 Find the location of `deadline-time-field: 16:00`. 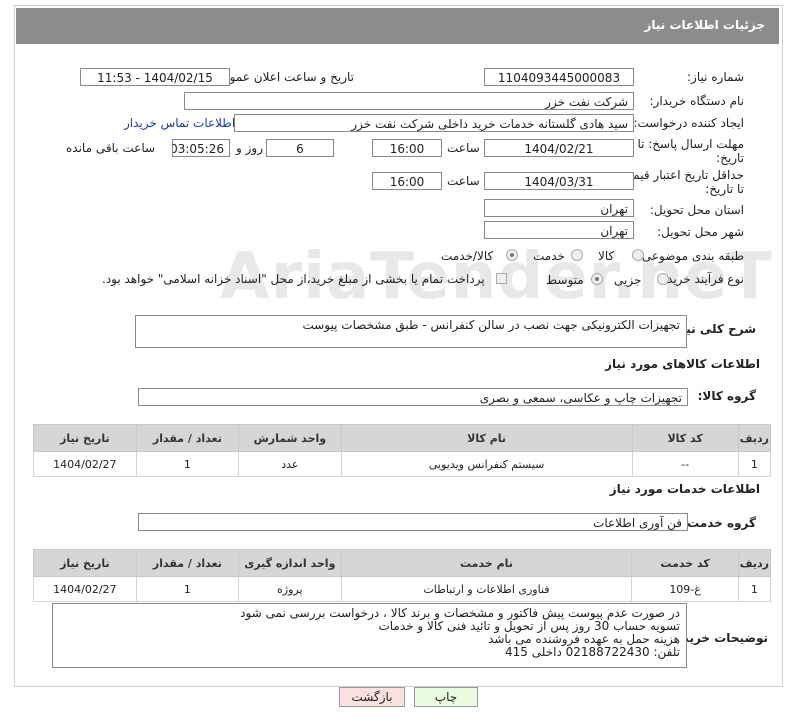

deadline-time-field: 16:00 is located at coordinates (407, 148).